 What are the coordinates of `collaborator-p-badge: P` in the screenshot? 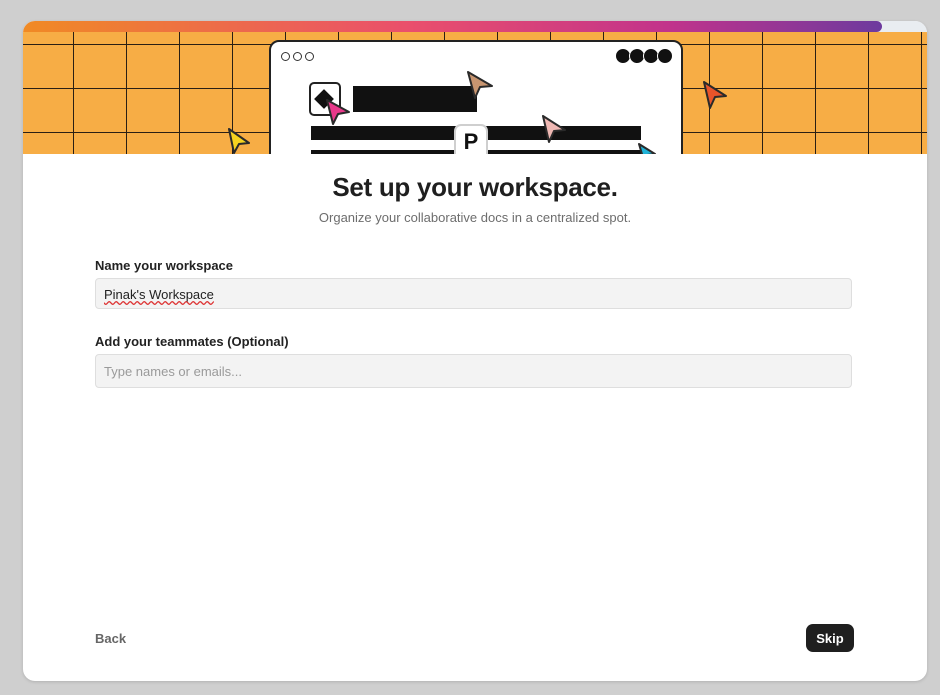 It's located at (471, 139).